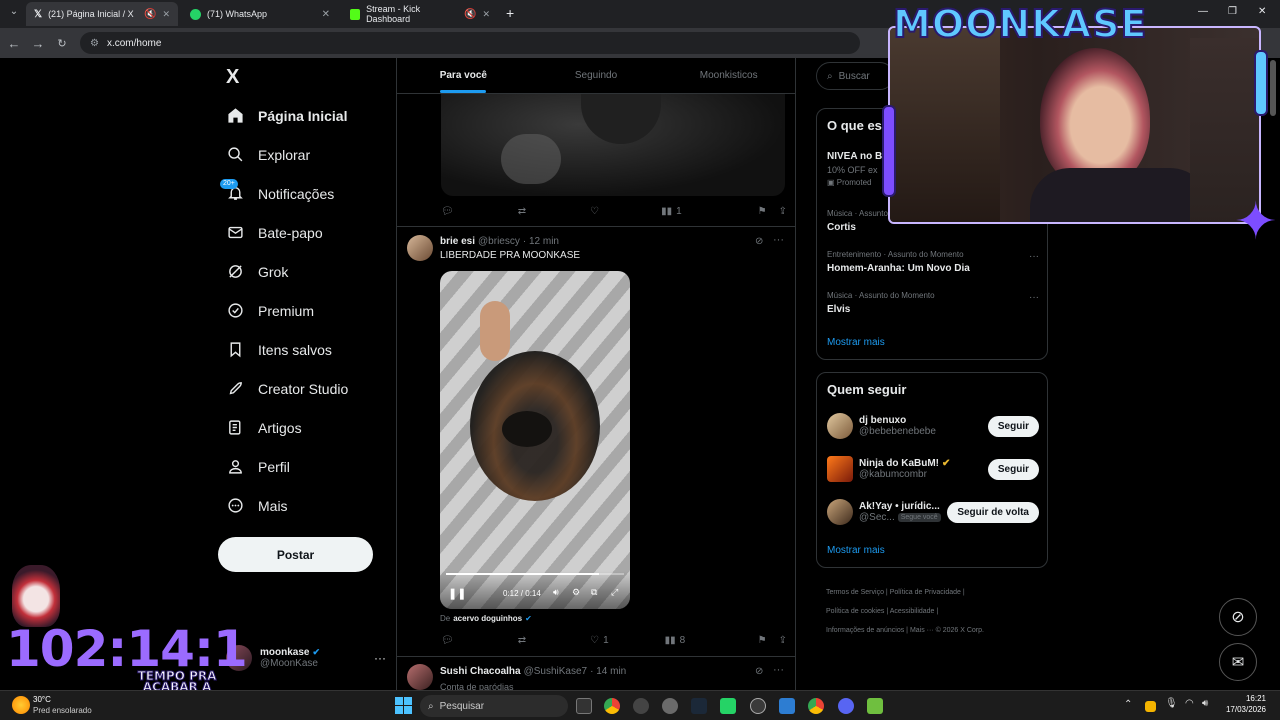 This screenshot has width=1280, height=720. What do you see at coordinates (1171, 703) in the screenshot?
I see `microphone-icon: 🎙︎` at bounding box center [1171, 703].